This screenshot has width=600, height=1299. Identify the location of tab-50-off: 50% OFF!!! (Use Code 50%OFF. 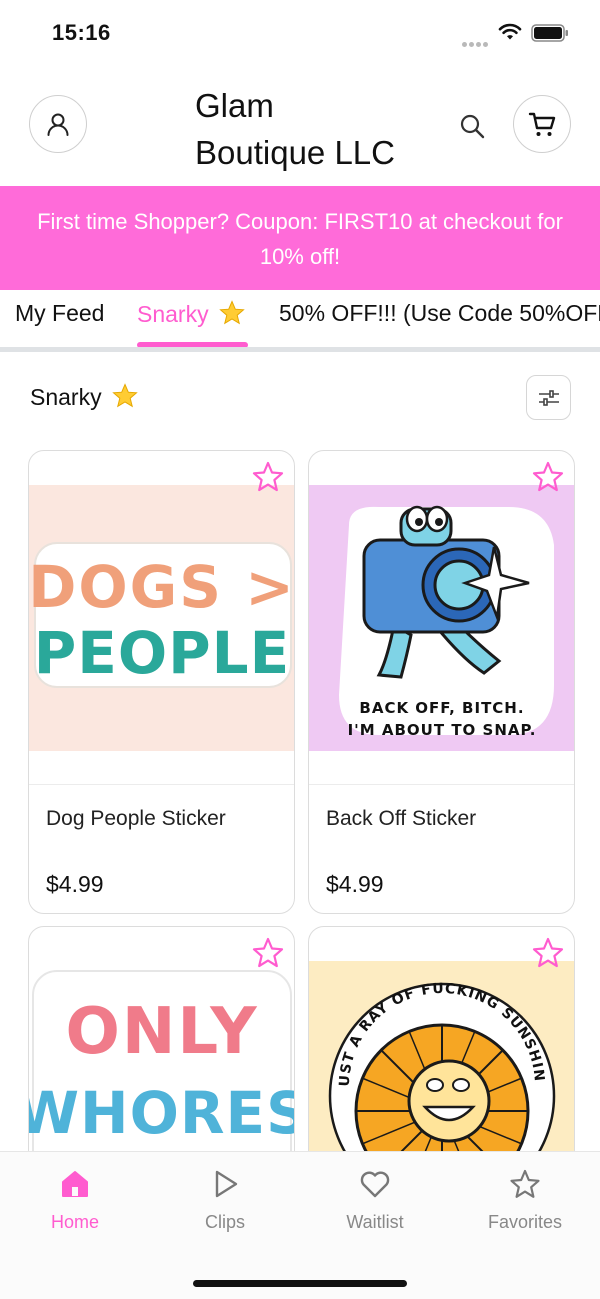
(439, 323).